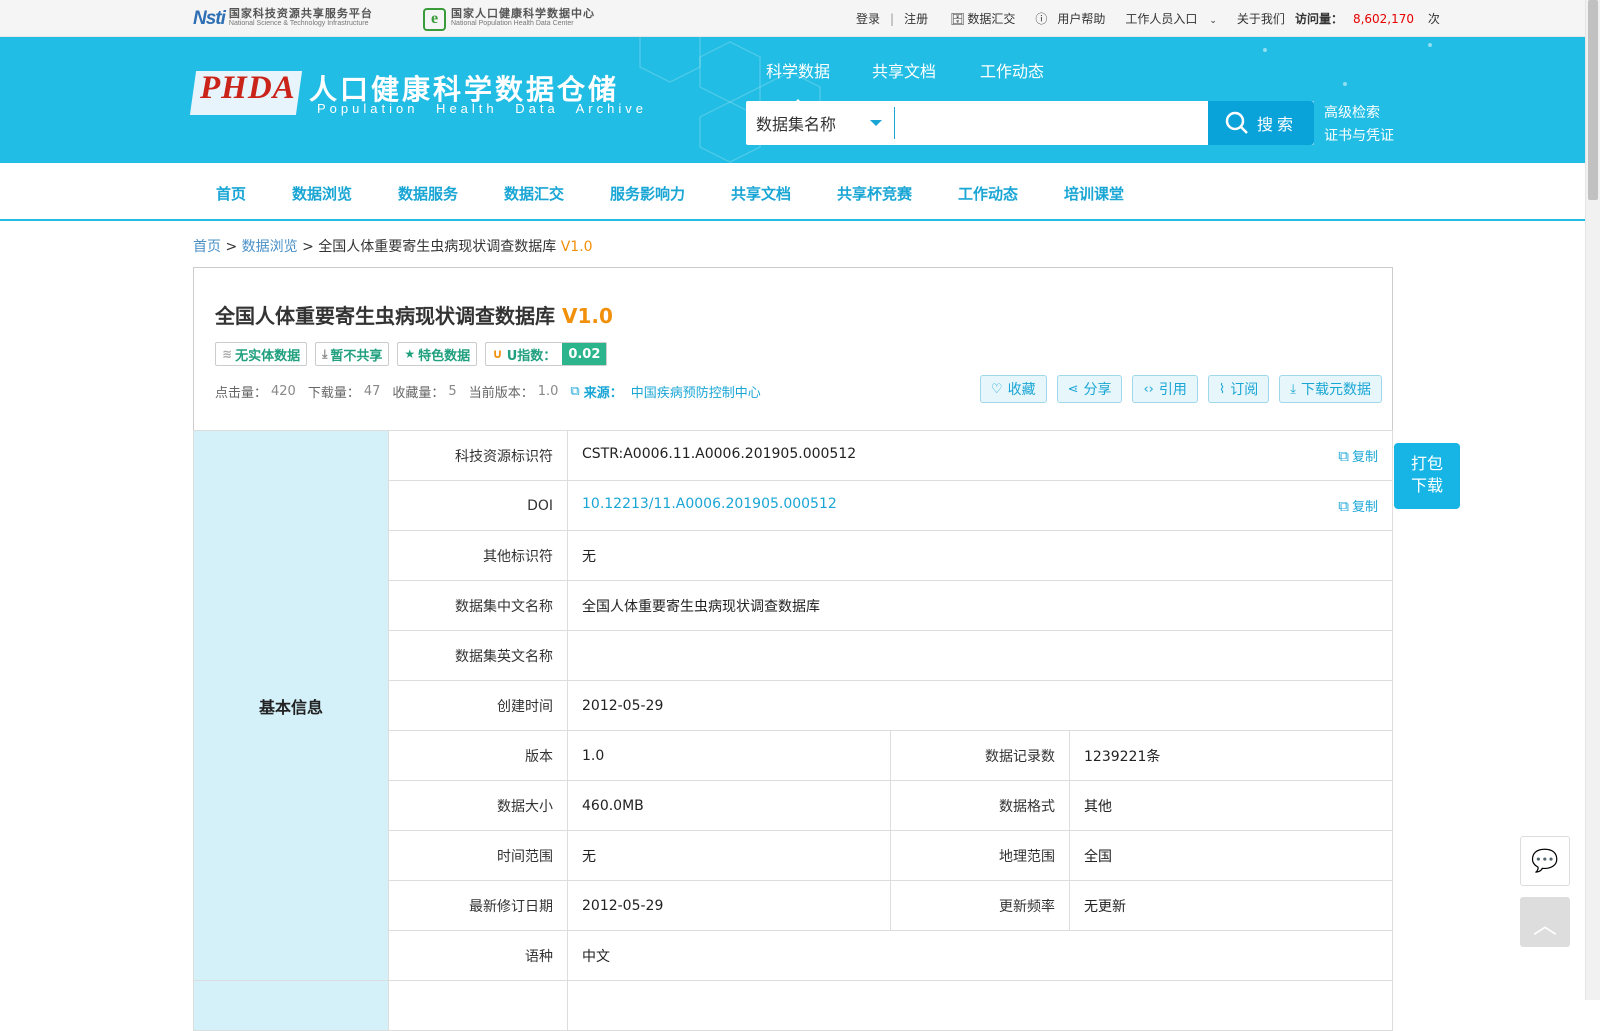  Describe the element at coordinates (1426, 463) in the screenshot. I see `pack-download-line1: 打包` at that location.